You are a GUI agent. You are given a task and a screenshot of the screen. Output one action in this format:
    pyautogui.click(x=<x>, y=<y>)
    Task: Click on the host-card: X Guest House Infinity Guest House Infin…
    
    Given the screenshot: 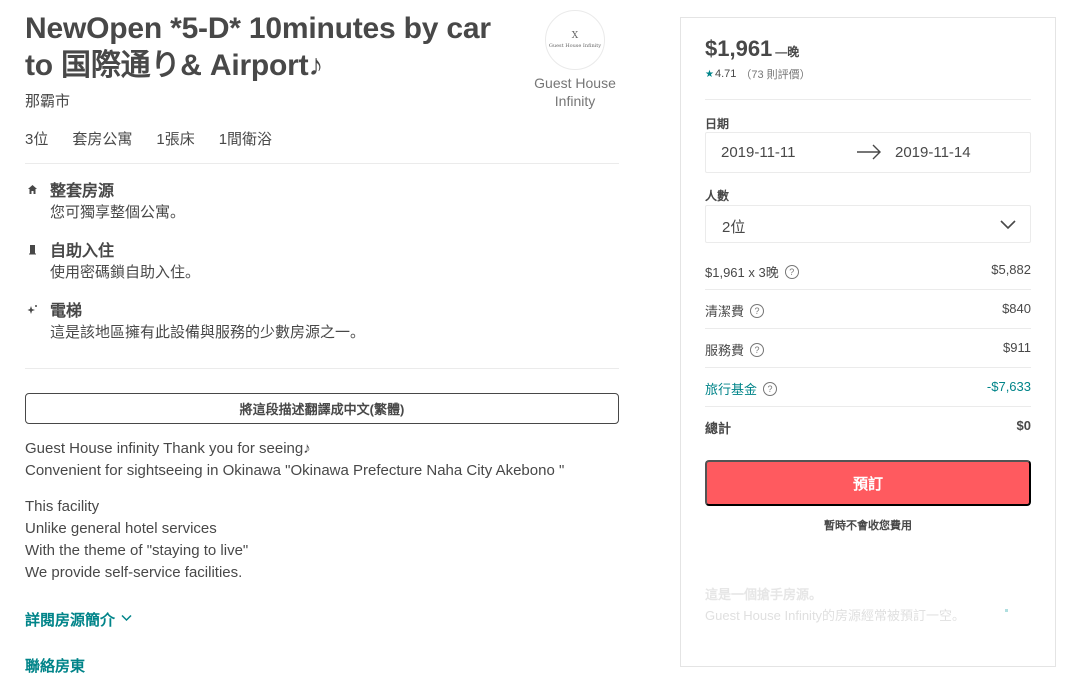 What is the action you would take?
    pyautogui.click(x=575, y=60)
    